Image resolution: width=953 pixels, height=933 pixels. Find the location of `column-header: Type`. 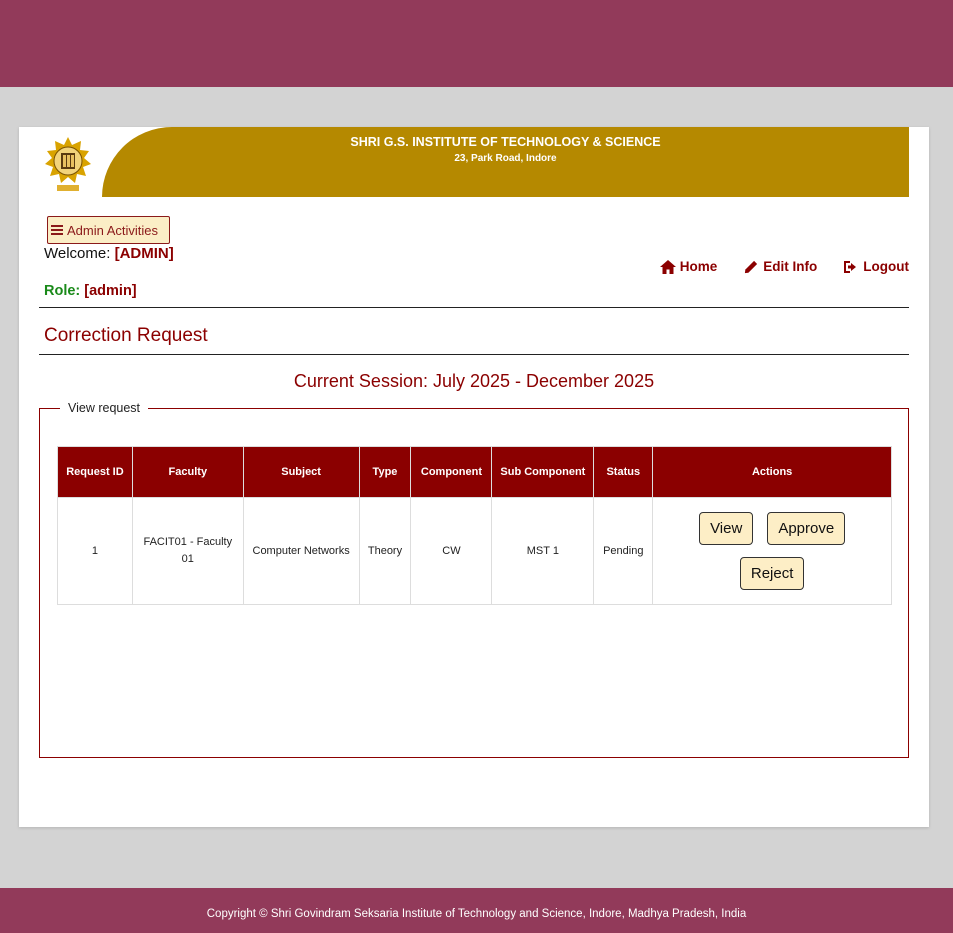

column-header: Type is located at coordinates (385, 472).